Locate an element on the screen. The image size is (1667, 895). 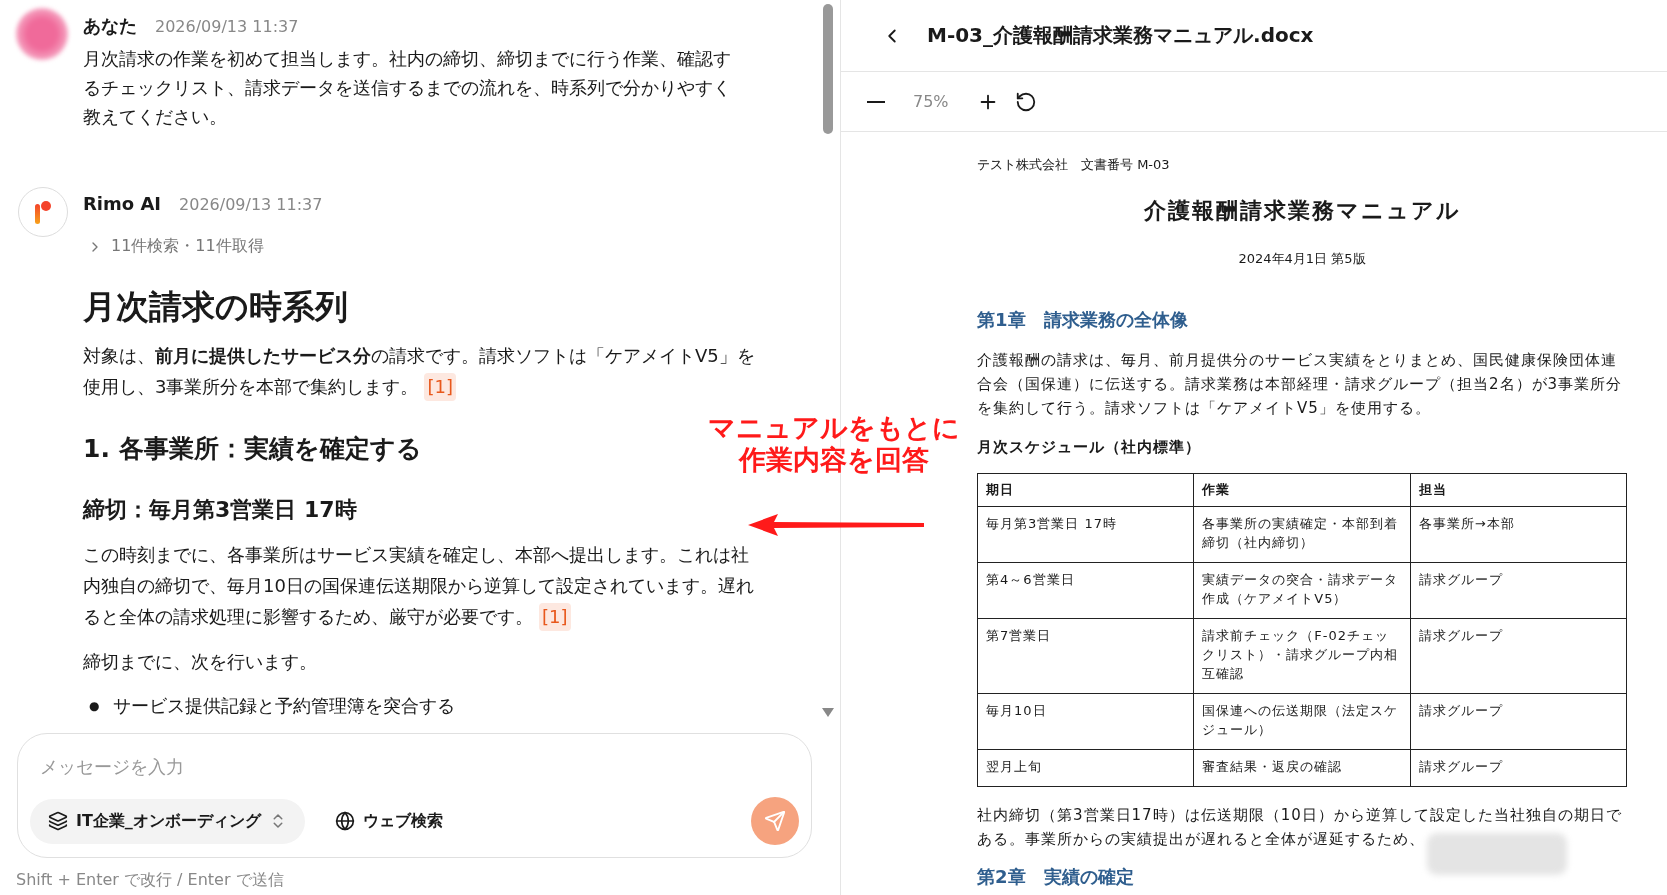
knowledge-selector: IT企業_オンボーディング is located at coordinates (167, 821).